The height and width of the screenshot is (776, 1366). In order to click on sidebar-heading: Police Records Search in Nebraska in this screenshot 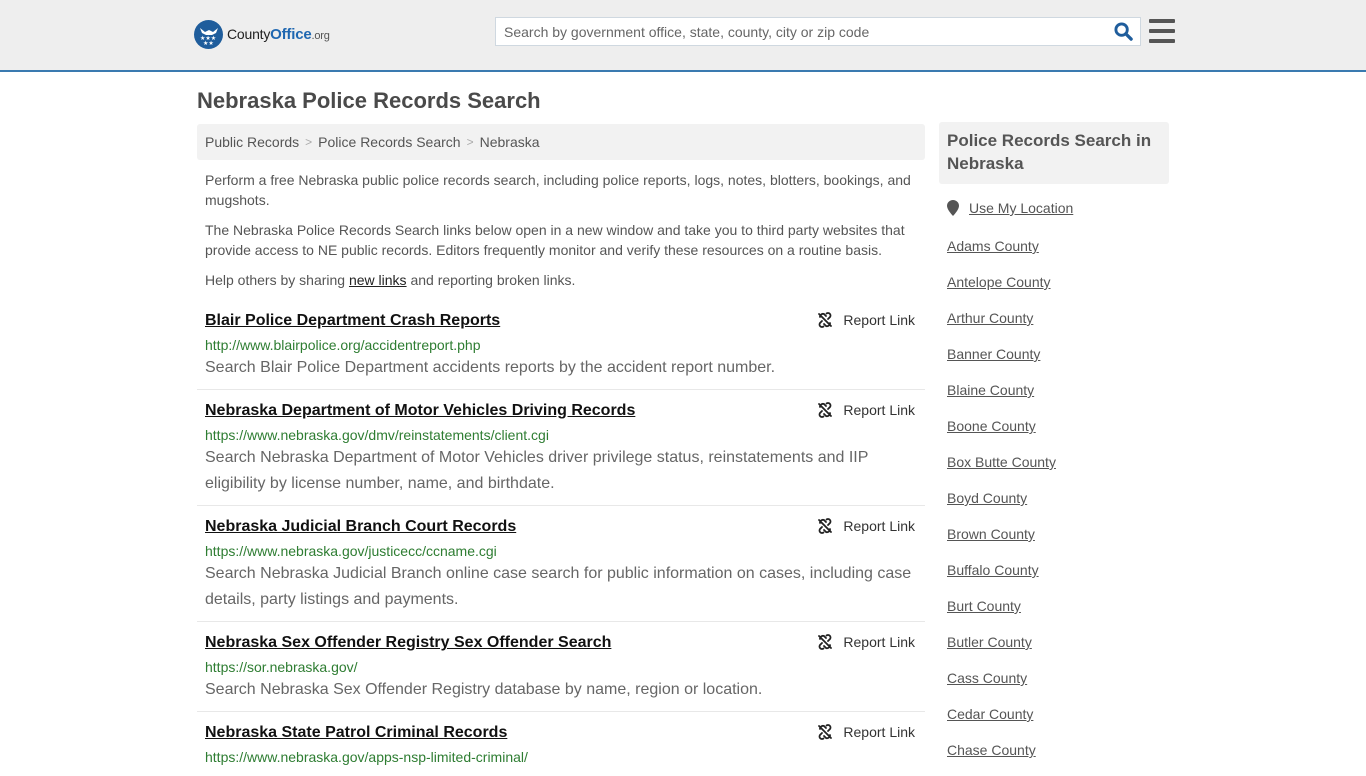, I will do `click(1054, 153)`.